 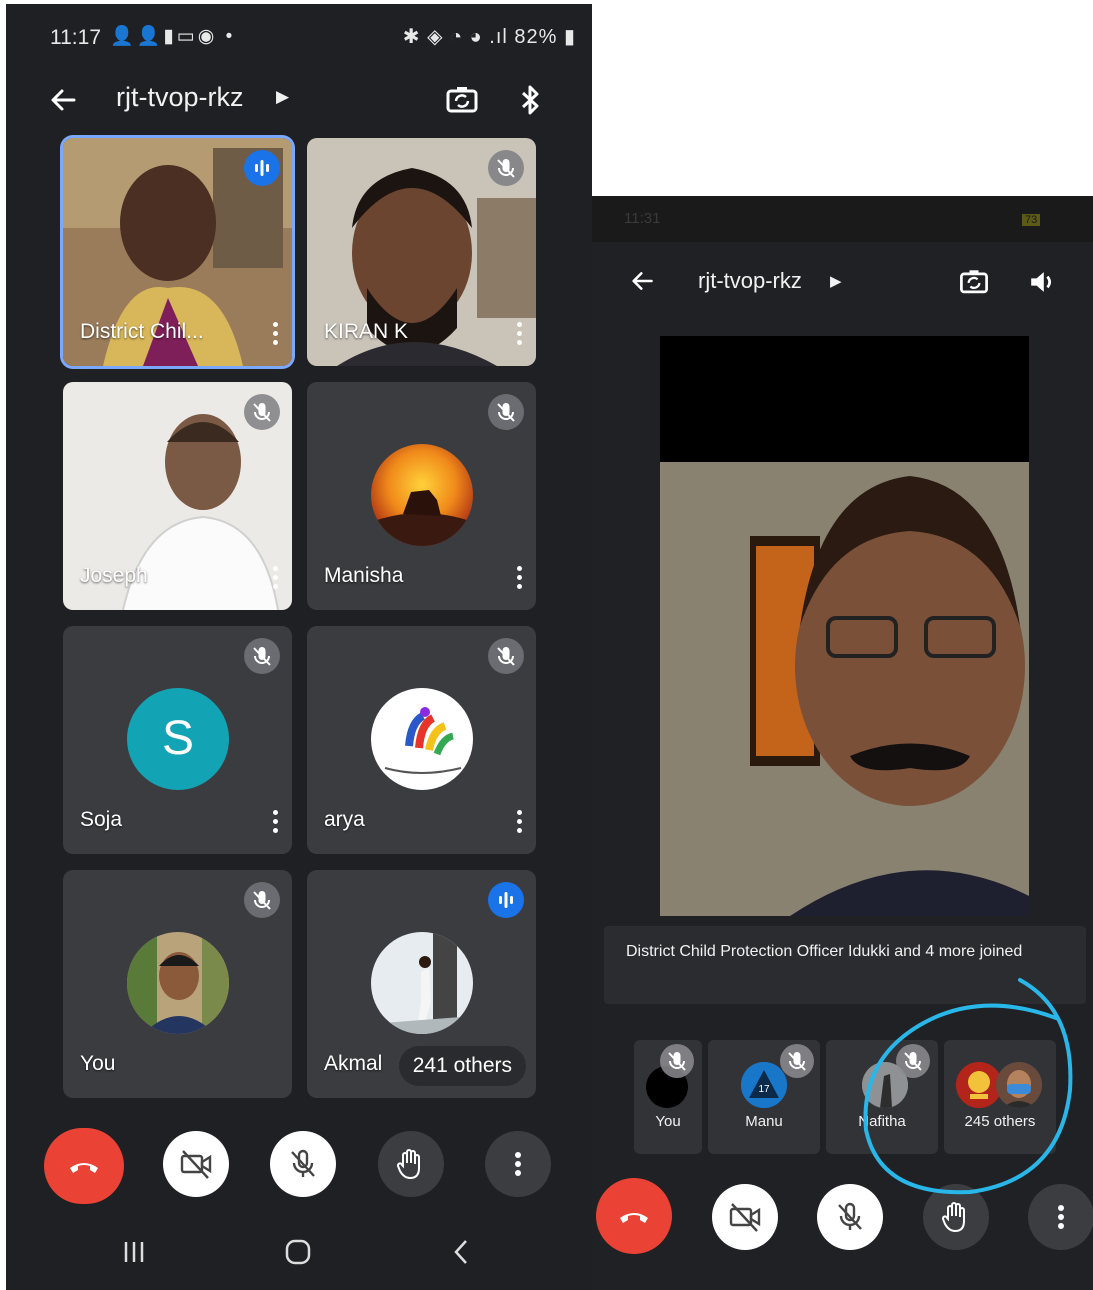 I want to click on participant-tile: Manisha, so click(x=421, y=496).